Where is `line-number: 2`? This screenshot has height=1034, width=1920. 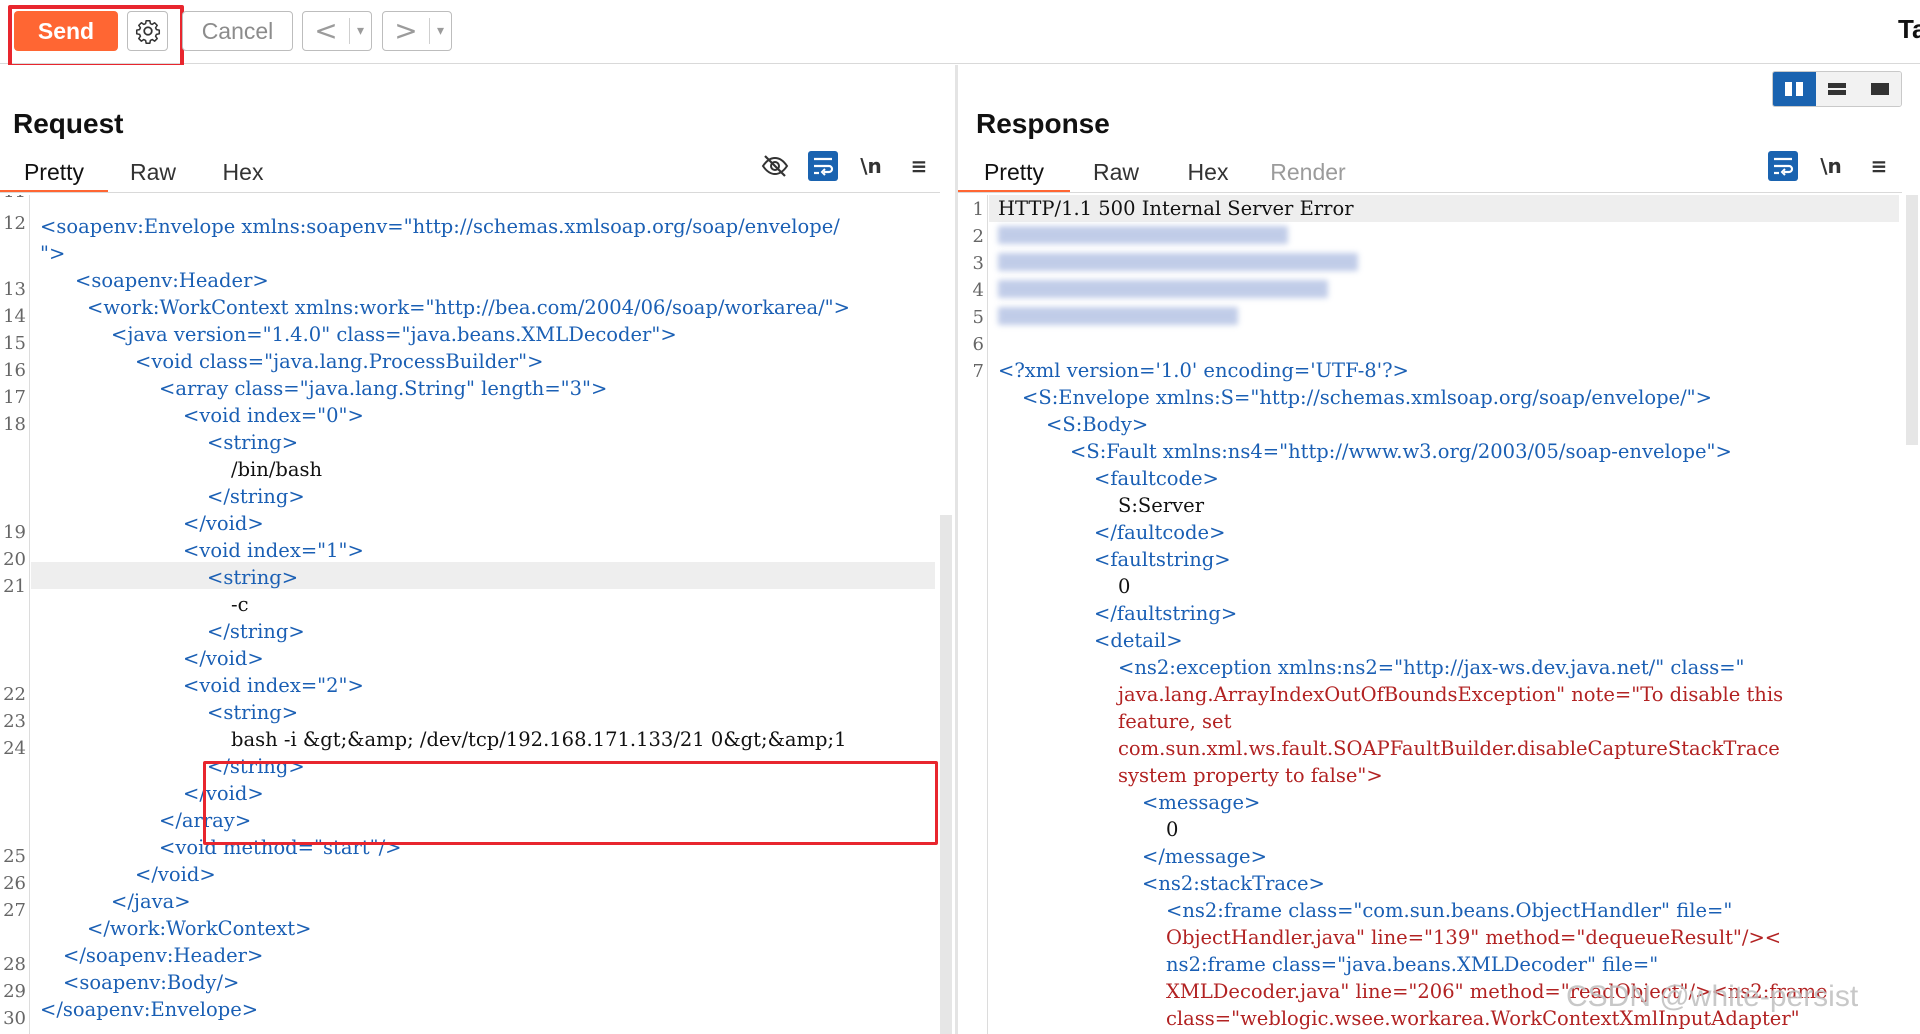
line-number: 2 is located at coordinates (978, 236).